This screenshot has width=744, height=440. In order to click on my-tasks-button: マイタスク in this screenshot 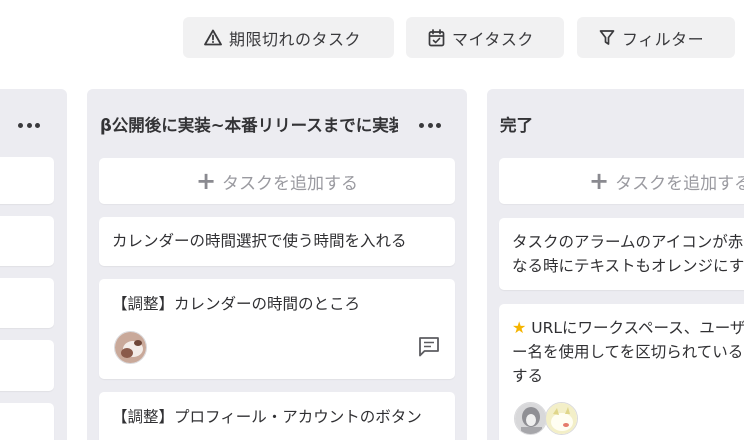, I will do `click(485, 37)`.